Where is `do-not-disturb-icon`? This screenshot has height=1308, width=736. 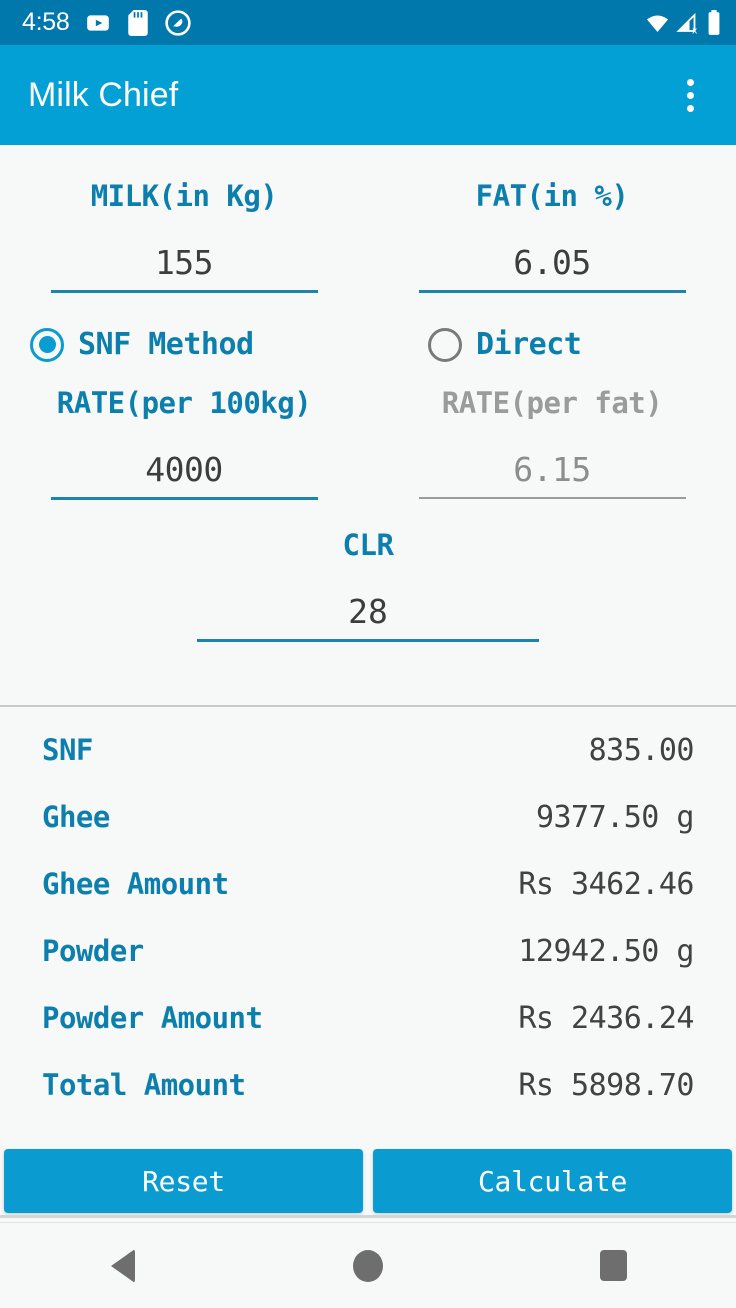 do-not-disturb-icon is located at coordinates (178, 22).